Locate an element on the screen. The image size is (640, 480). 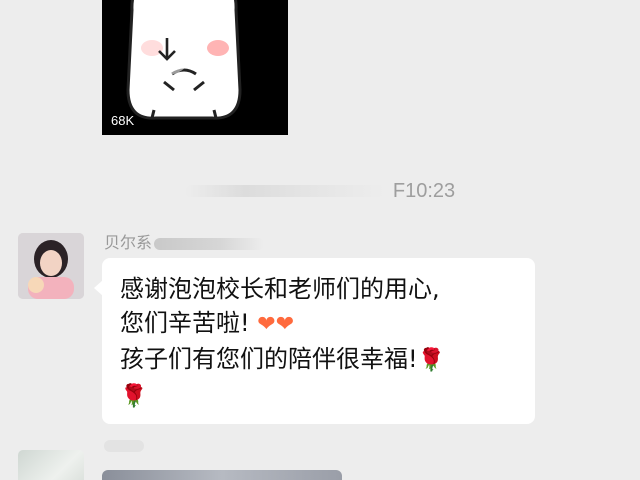
message-line: 您们辛苦啦! ❤❤ is located at coordinates (318, 324).